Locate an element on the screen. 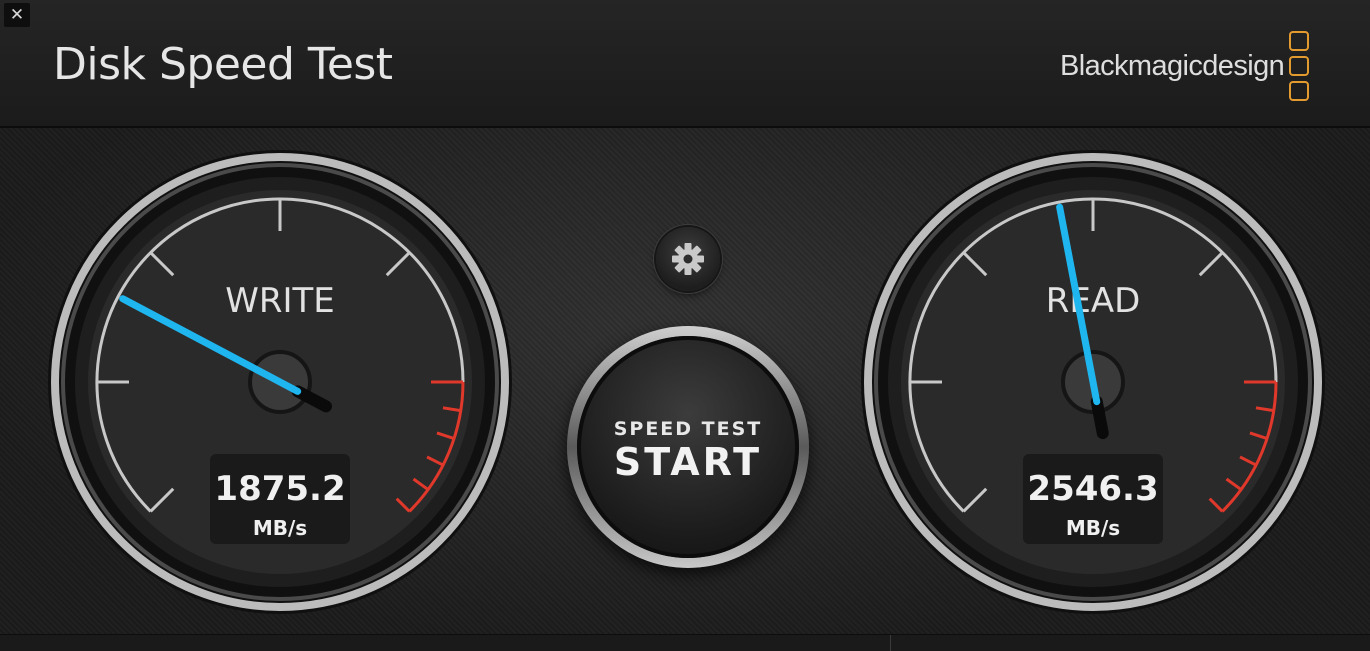  start-button-label: START is located at coordinates (688, 462).